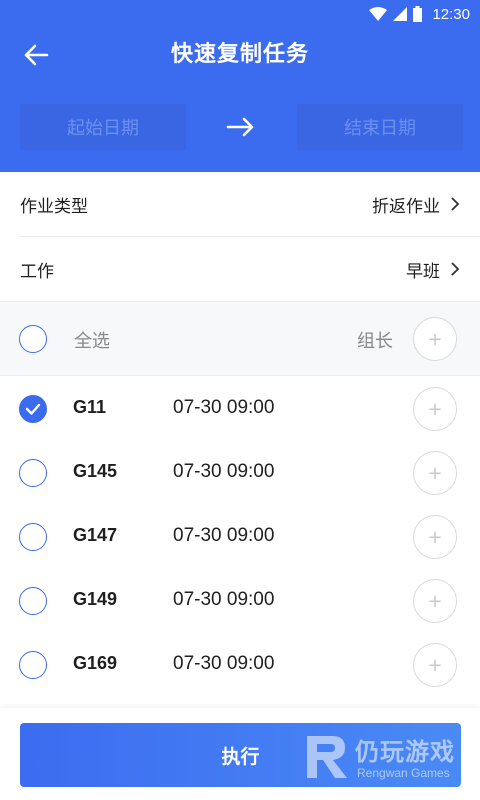  Describe the element at coordinates (95, 535) in the screenshot. I see `train-code: G147` at that location.